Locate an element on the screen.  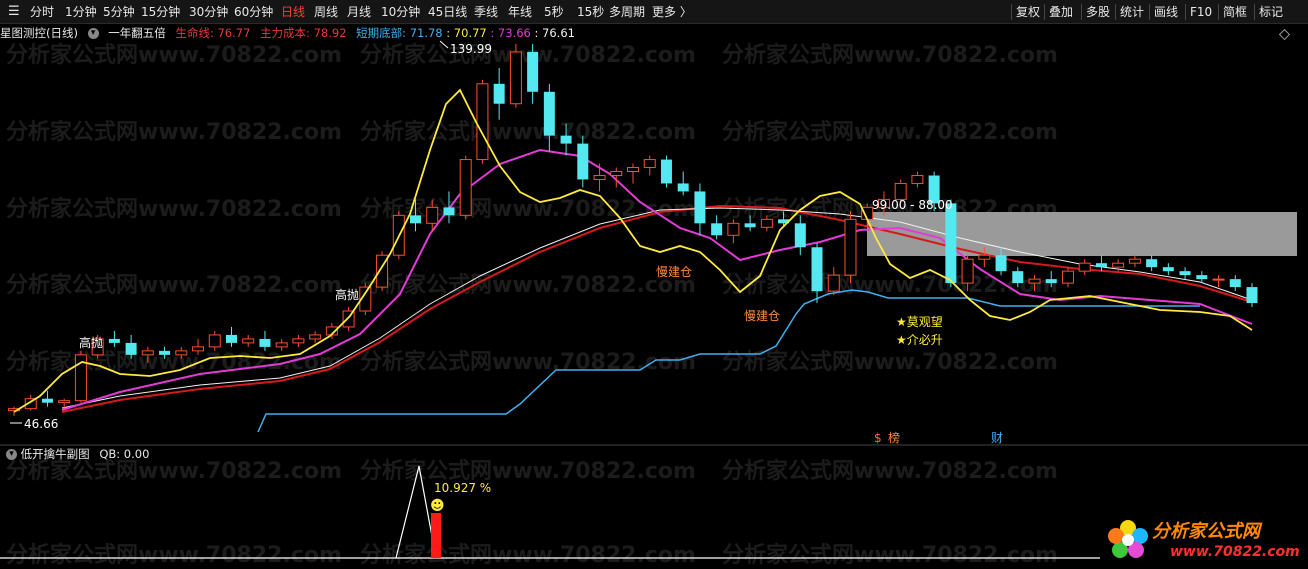
period-tab: 5秒 is located at coordinates (554, 12).